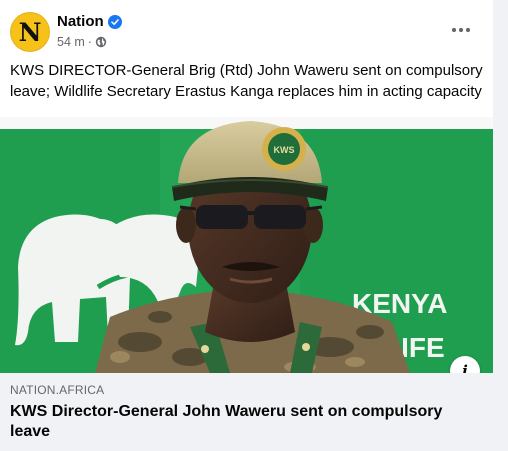 This screenshot has width=508, height=451. Describe the element at coordinates (80, 21) in the screenshot. I see `page-name-link: Nation` at that location.